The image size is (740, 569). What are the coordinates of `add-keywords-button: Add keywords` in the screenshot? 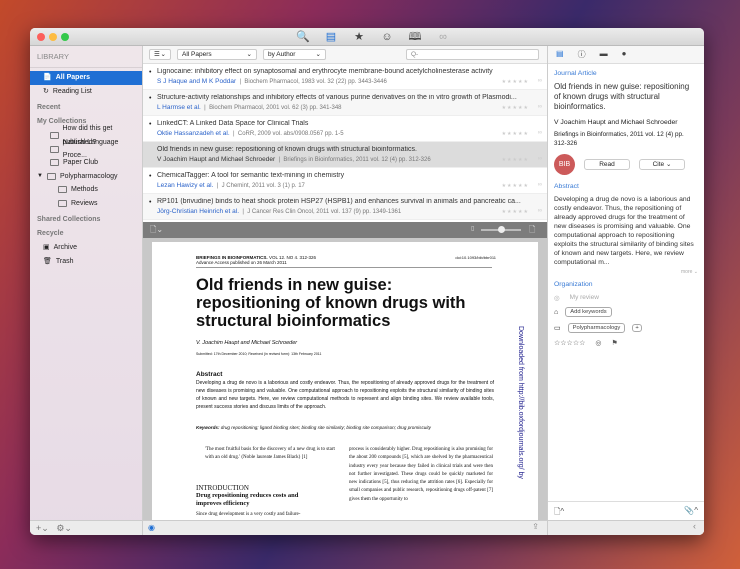 It's located at (588, 312).